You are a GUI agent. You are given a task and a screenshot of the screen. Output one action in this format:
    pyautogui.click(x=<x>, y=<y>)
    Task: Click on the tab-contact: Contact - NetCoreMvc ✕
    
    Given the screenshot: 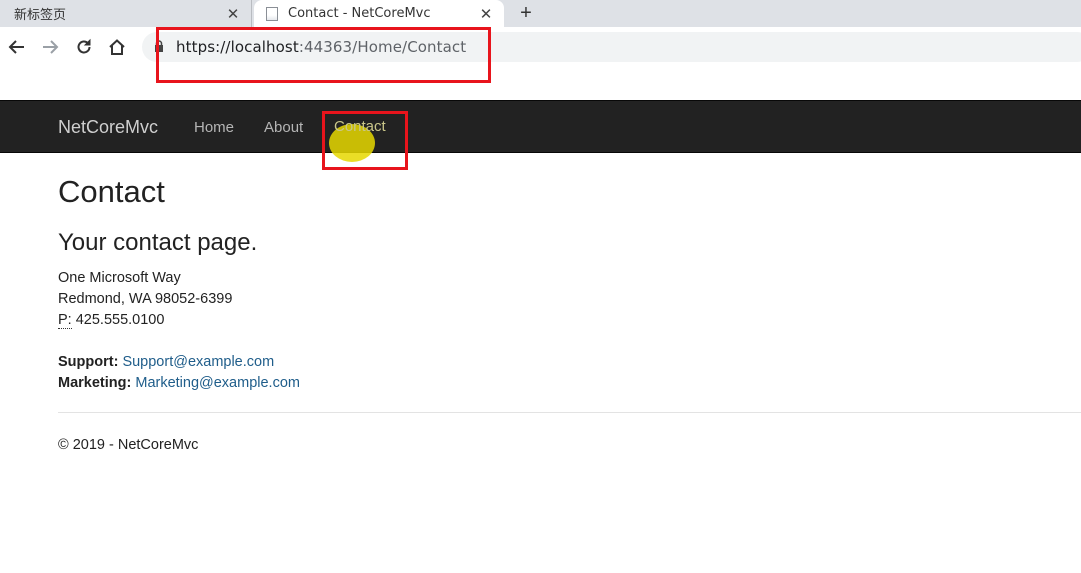 What is the action you would take?
    pyautogui.click(x=379, y=13)
    